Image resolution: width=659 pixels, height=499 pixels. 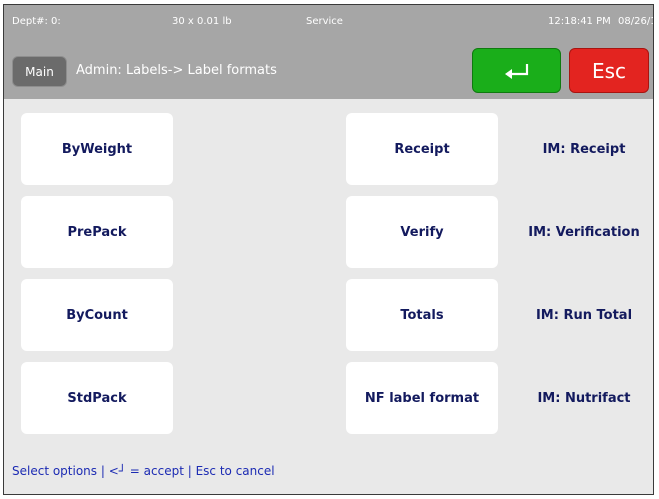 I want to click on option-prepack-button: PrePack, so click(x=97, y=232).